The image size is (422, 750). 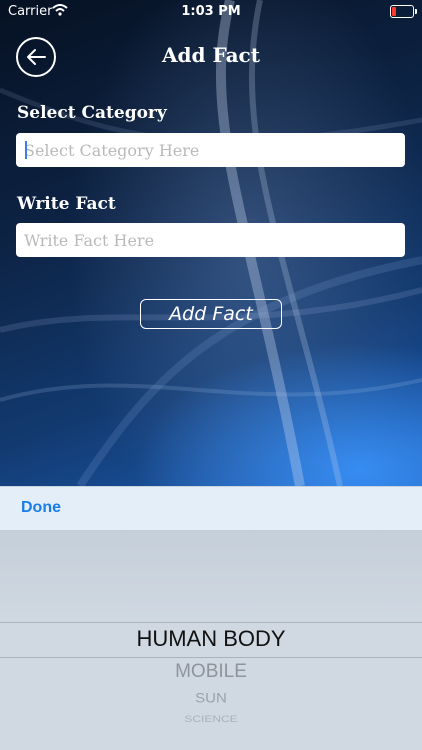 I want to click on picker-row: SUN, so click(x=211, y=698).